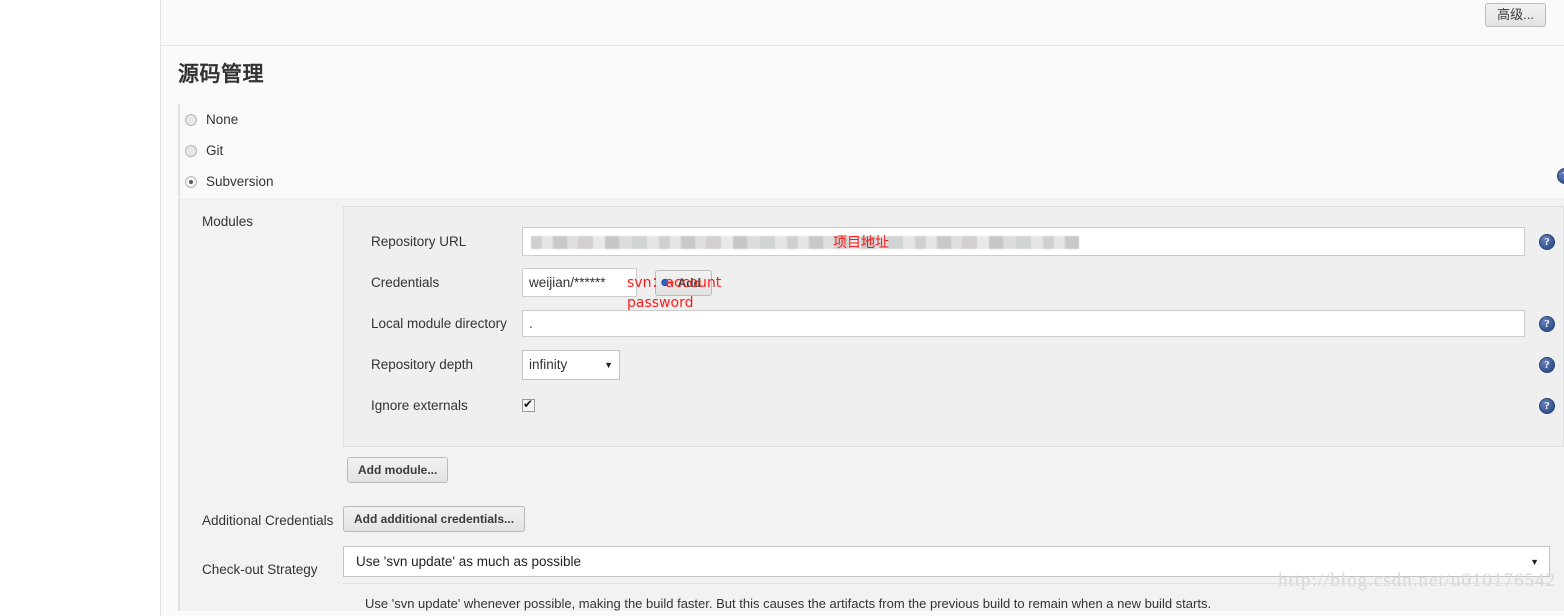 The image size is (1564, 616). Describe the element at coordinates (419, 405) in the screenshot. I see `ignore-externals-label: Ignore externals` at that location.